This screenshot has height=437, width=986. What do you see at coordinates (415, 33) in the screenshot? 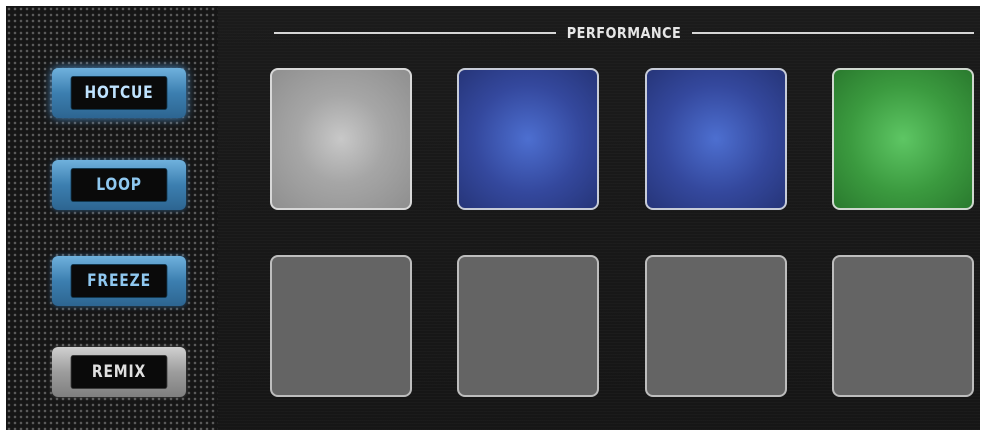
I see `header-divider-left` at bounding box center [415, 33].